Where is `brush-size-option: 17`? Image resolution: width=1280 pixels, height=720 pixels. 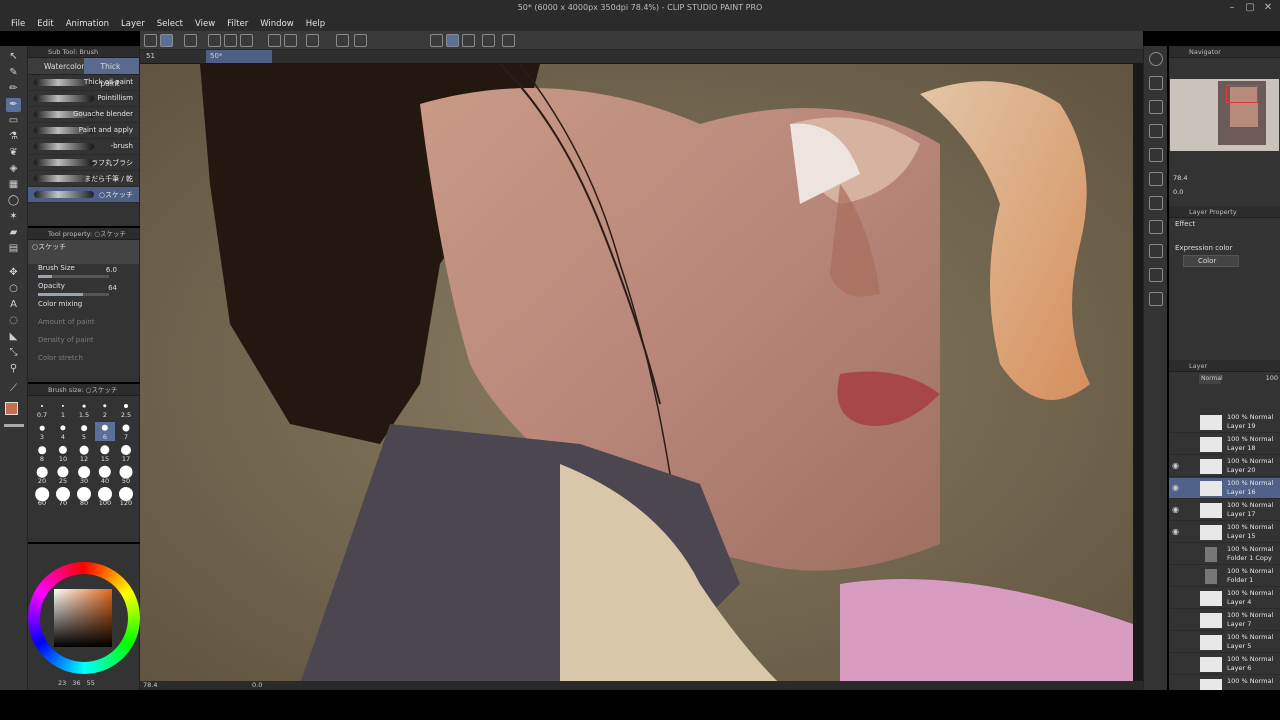 brush-size-option: 17 is located at coordinates (126, 453).